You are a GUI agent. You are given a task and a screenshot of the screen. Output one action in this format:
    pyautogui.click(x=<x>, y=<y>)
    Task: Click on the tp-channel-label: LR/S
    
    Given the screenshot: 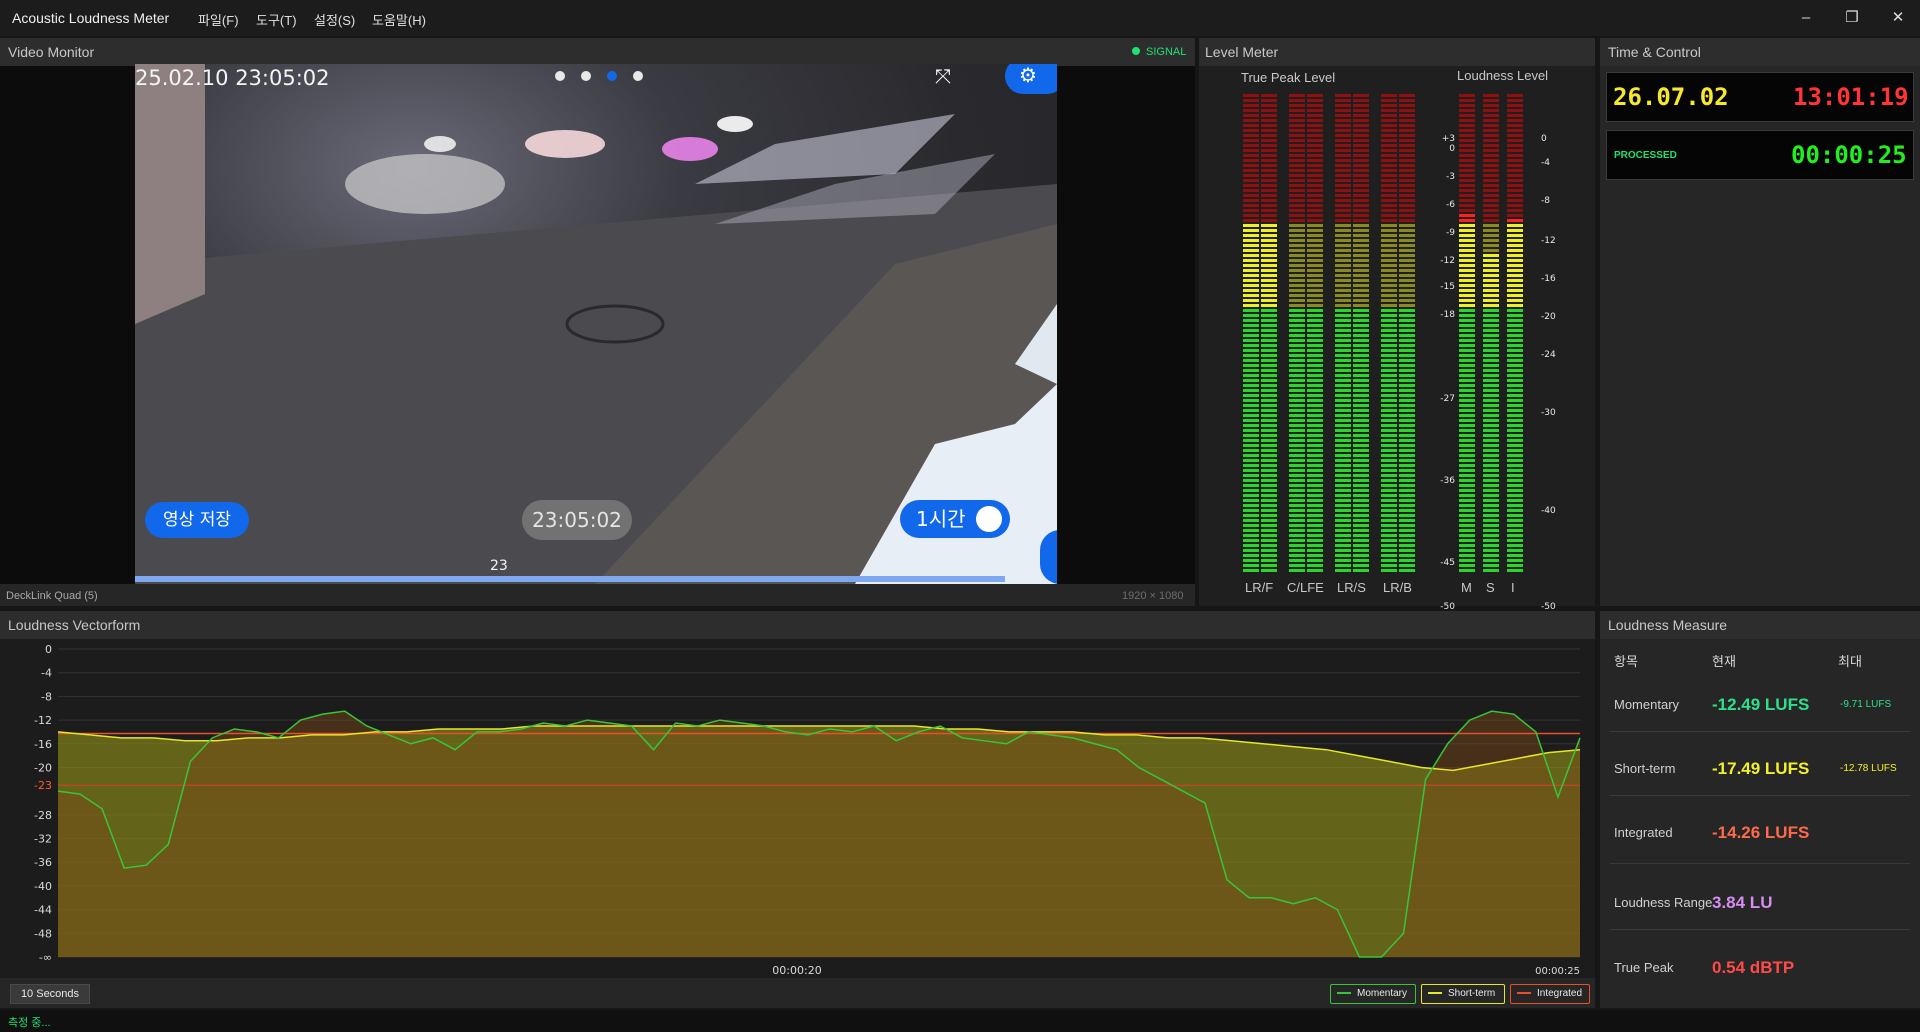 What is the action you would take?
    pyautogui.click(x=1351, y=587)
    